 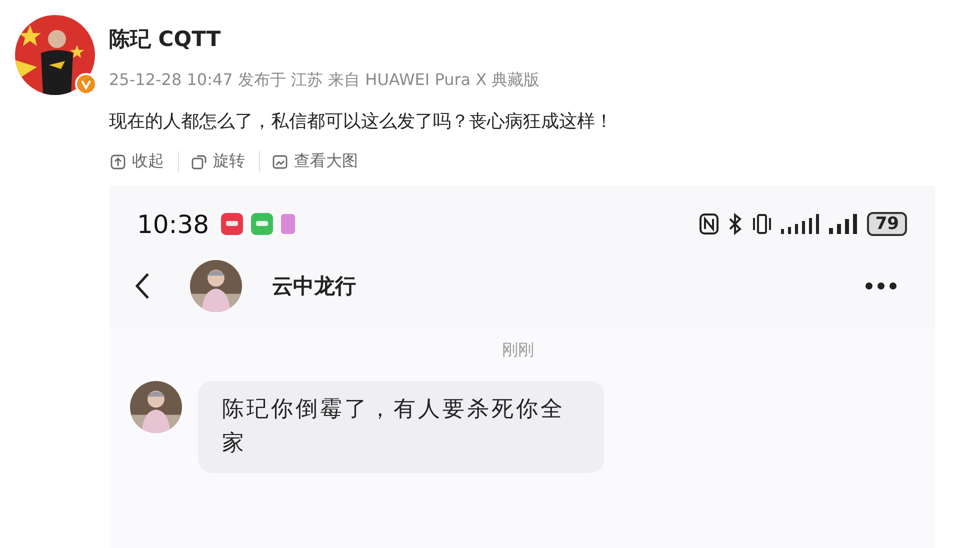 What do you see at coordinates (361, 39) in the screenshot?
I see `author-name: 陈玘 CQTT` at bounding box center [361, 39].